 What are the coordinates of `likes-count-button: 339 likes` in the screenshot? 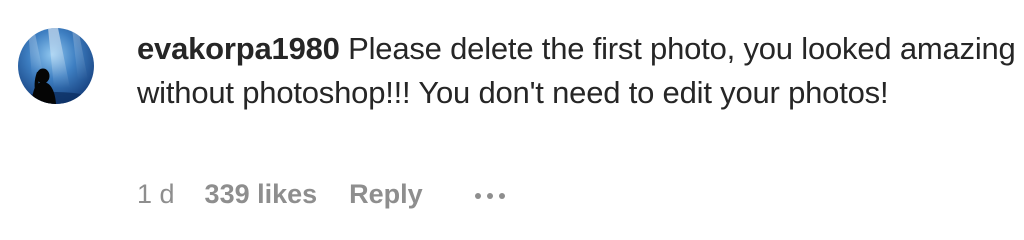 It's located at (261, 194).